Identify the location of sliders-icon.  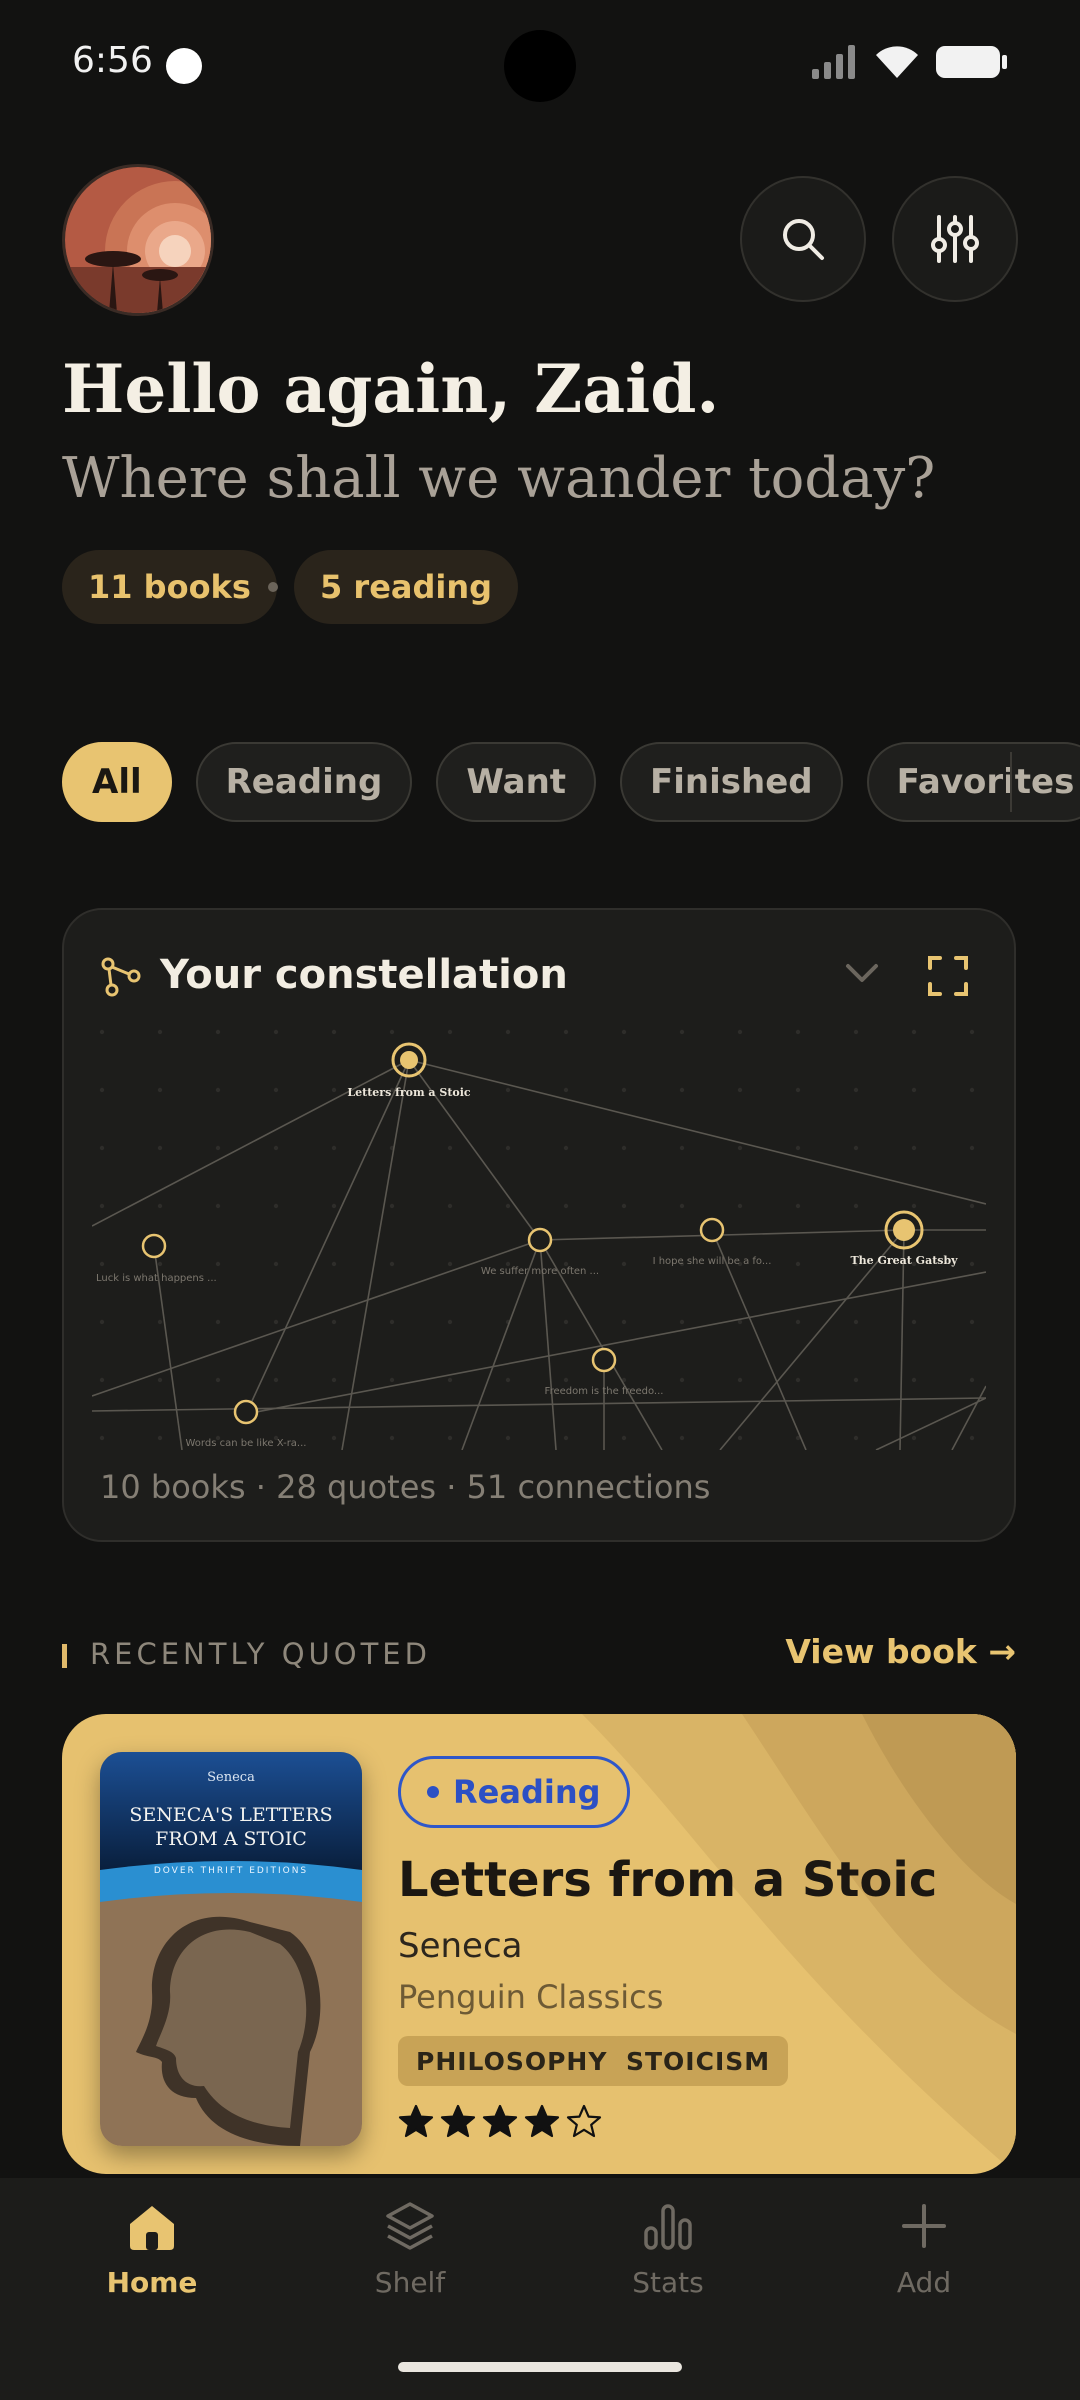
(955, 239).